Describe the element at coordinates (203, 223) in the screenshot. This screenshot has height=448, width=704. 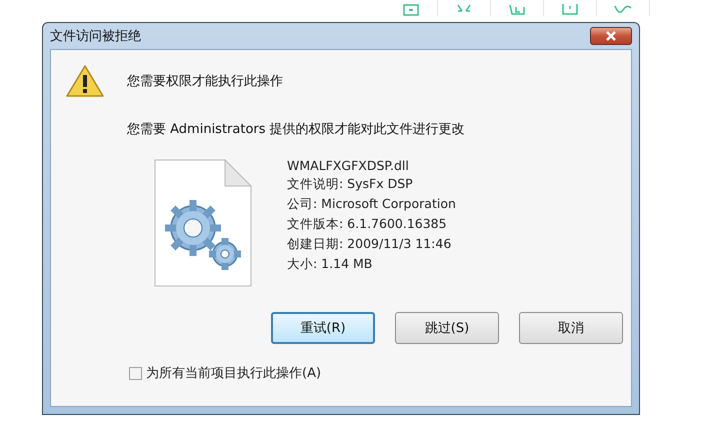
I see `file-gear-icon` at that location.